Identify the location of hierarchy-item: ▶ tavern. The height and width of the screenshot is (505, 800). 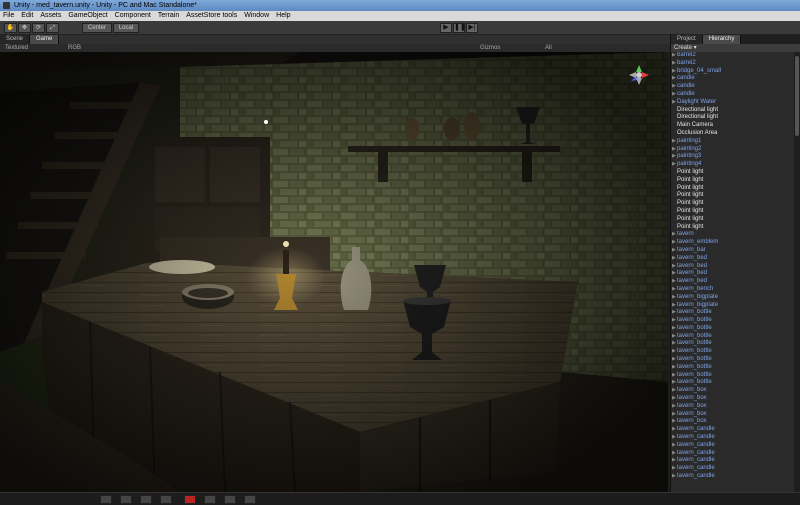
(735, 235).